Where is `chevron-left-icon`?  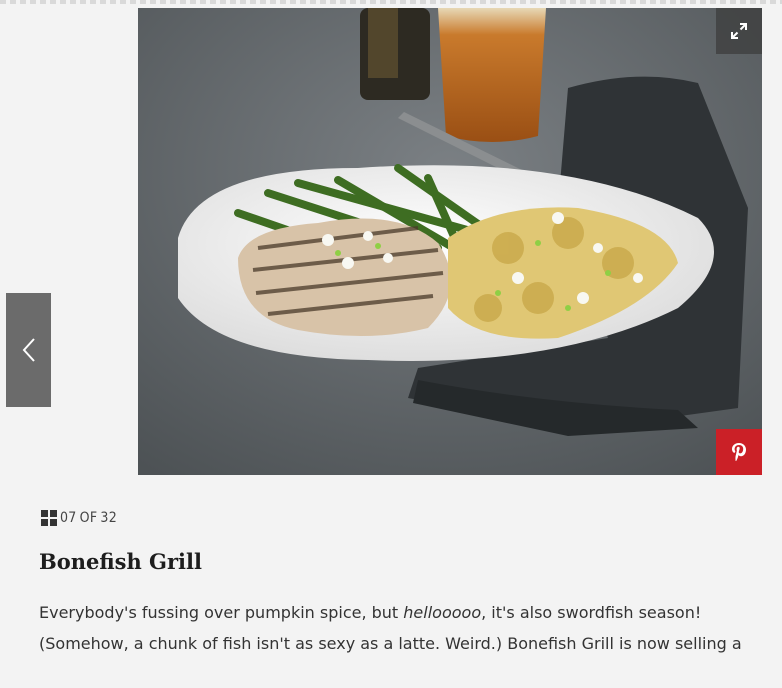 chevron-left-icon is located at coordinates (28, 350).